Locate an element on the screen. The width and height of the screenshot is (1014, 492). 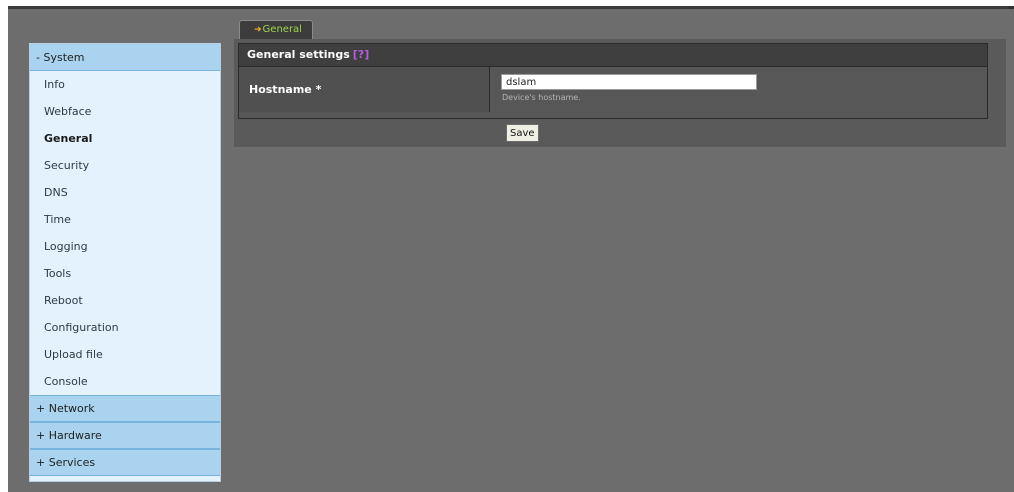
sidebar-category-services: + Services is located at coordinates (125, 462).